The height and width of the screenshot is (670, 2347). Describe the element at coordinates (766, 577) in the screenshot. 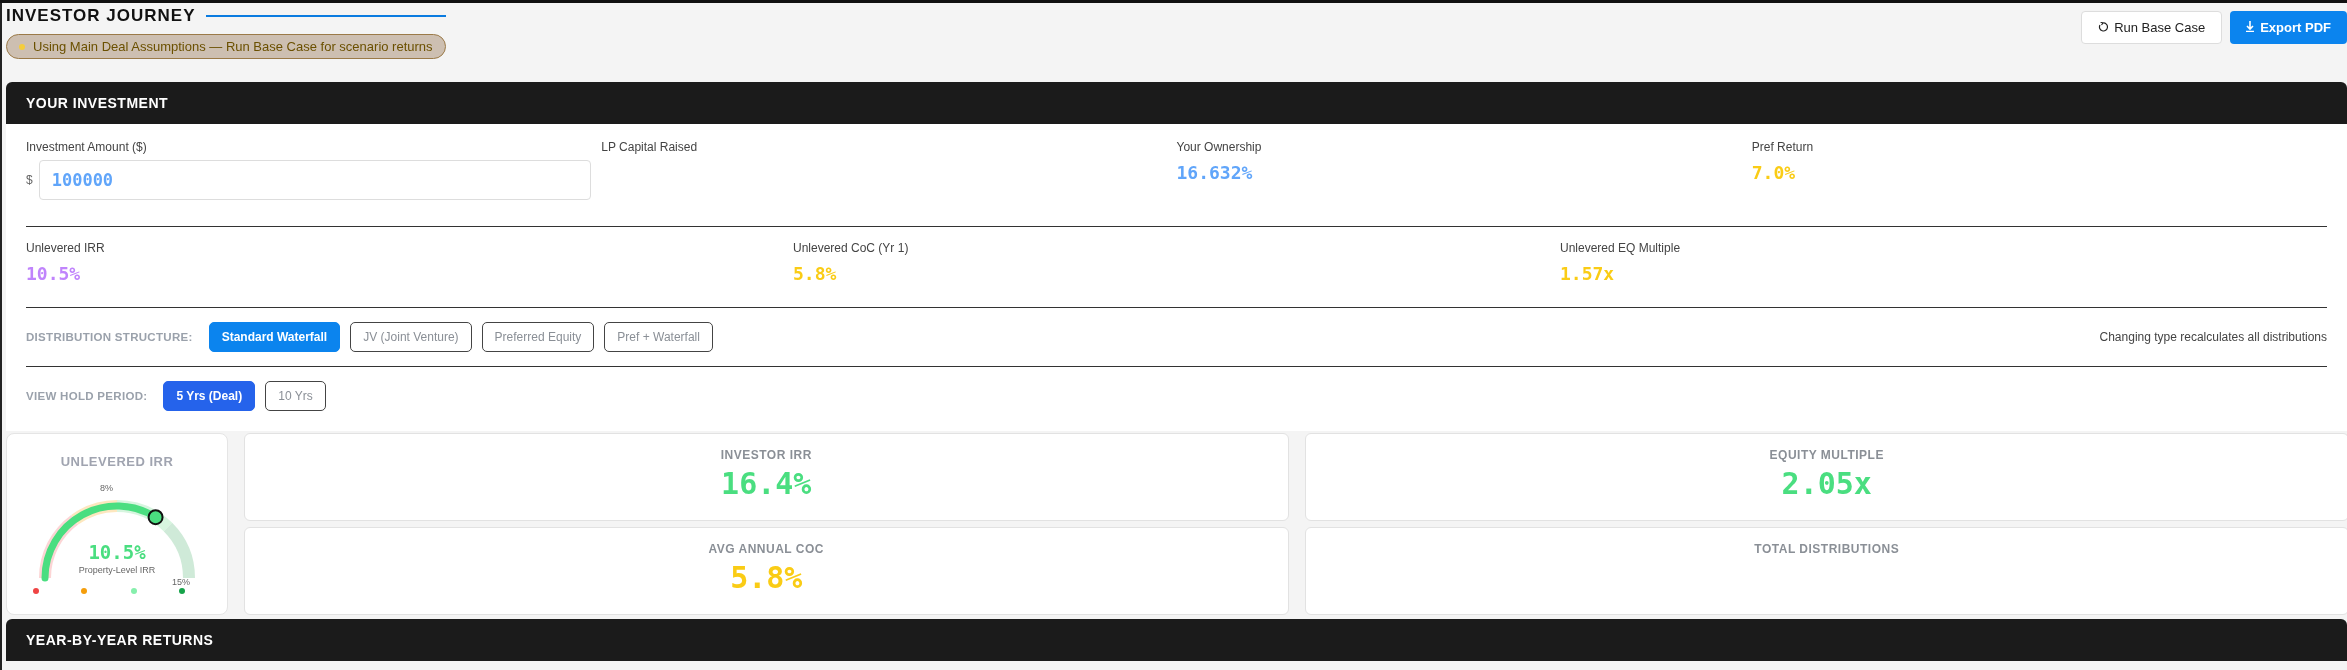

I see `metric-value: 5.8%` at that location.